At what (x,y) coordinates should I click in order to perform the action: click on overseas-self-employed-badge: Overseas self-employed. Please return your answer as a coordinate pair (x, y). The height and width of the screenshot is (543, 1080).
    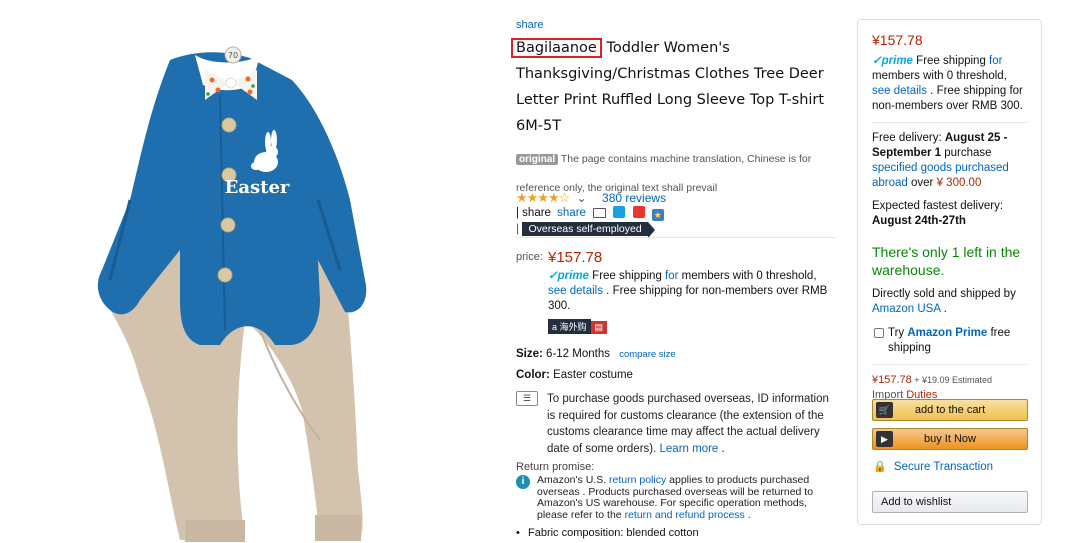
    Looking at the image, I should click on (588, 230).